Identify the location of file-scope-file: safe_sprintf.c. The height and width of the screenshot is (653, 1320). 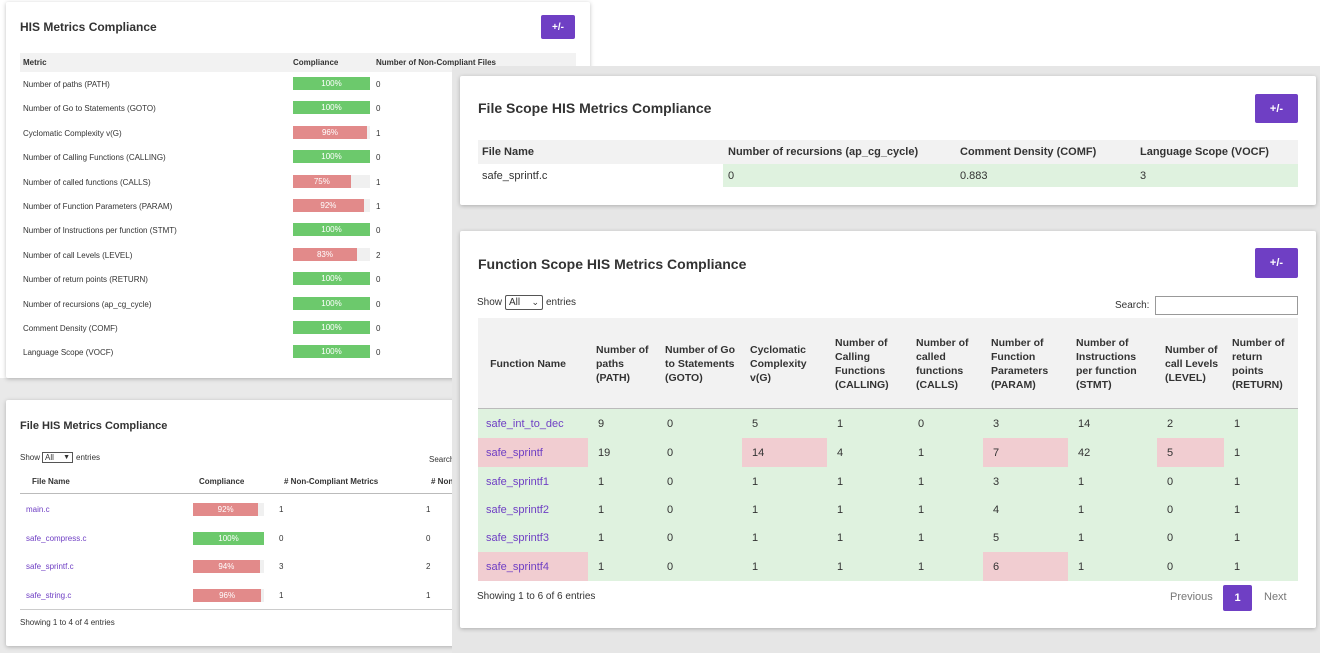
(515, 176).